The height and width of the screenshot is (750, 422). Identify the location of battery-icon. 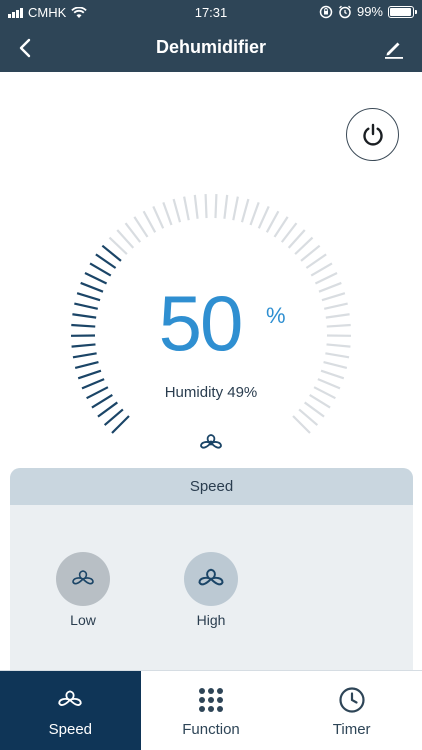
(402, 11).